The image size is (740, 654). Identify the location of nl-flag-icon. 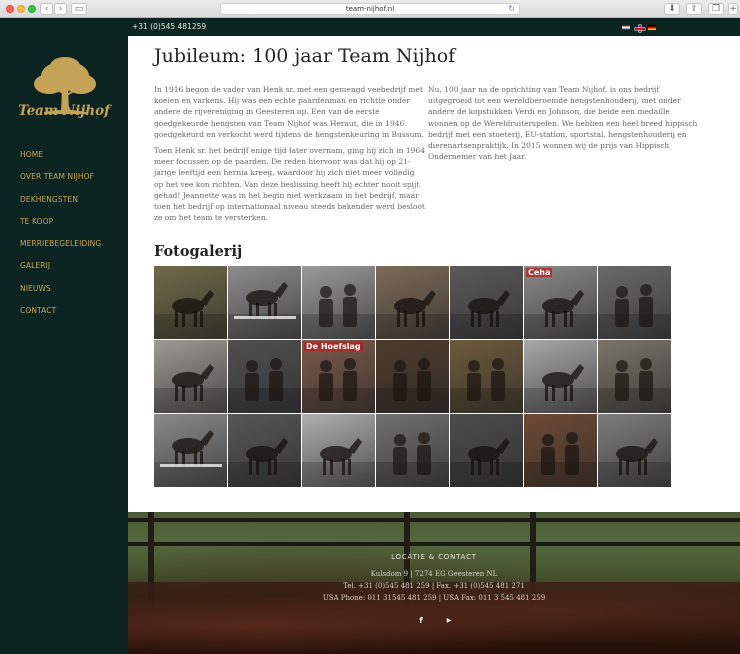
(626, 27).